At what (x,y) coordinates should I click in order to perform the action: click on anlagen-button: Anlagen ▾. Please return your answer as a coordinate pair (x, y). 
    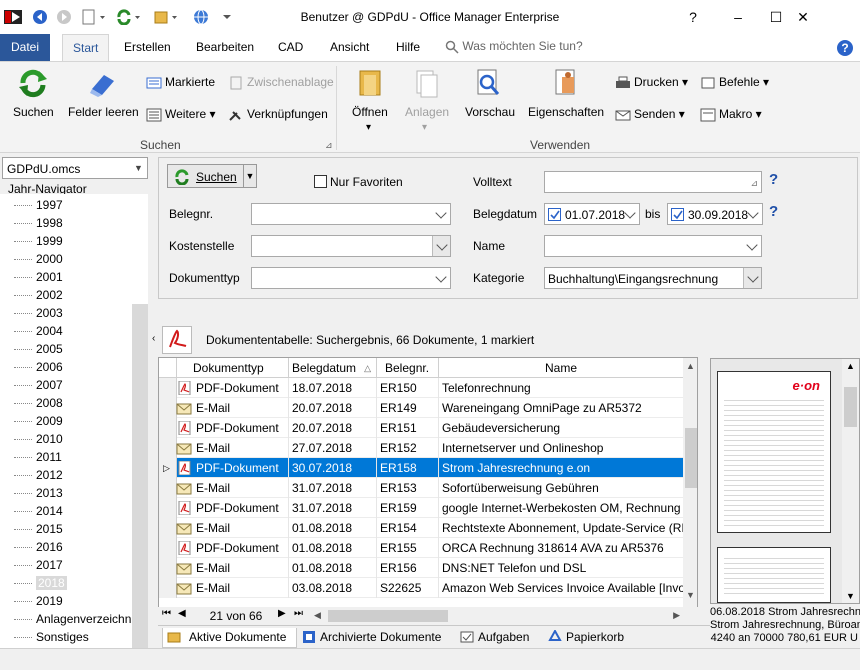
    Looking at the image, I should click on (427, 119).